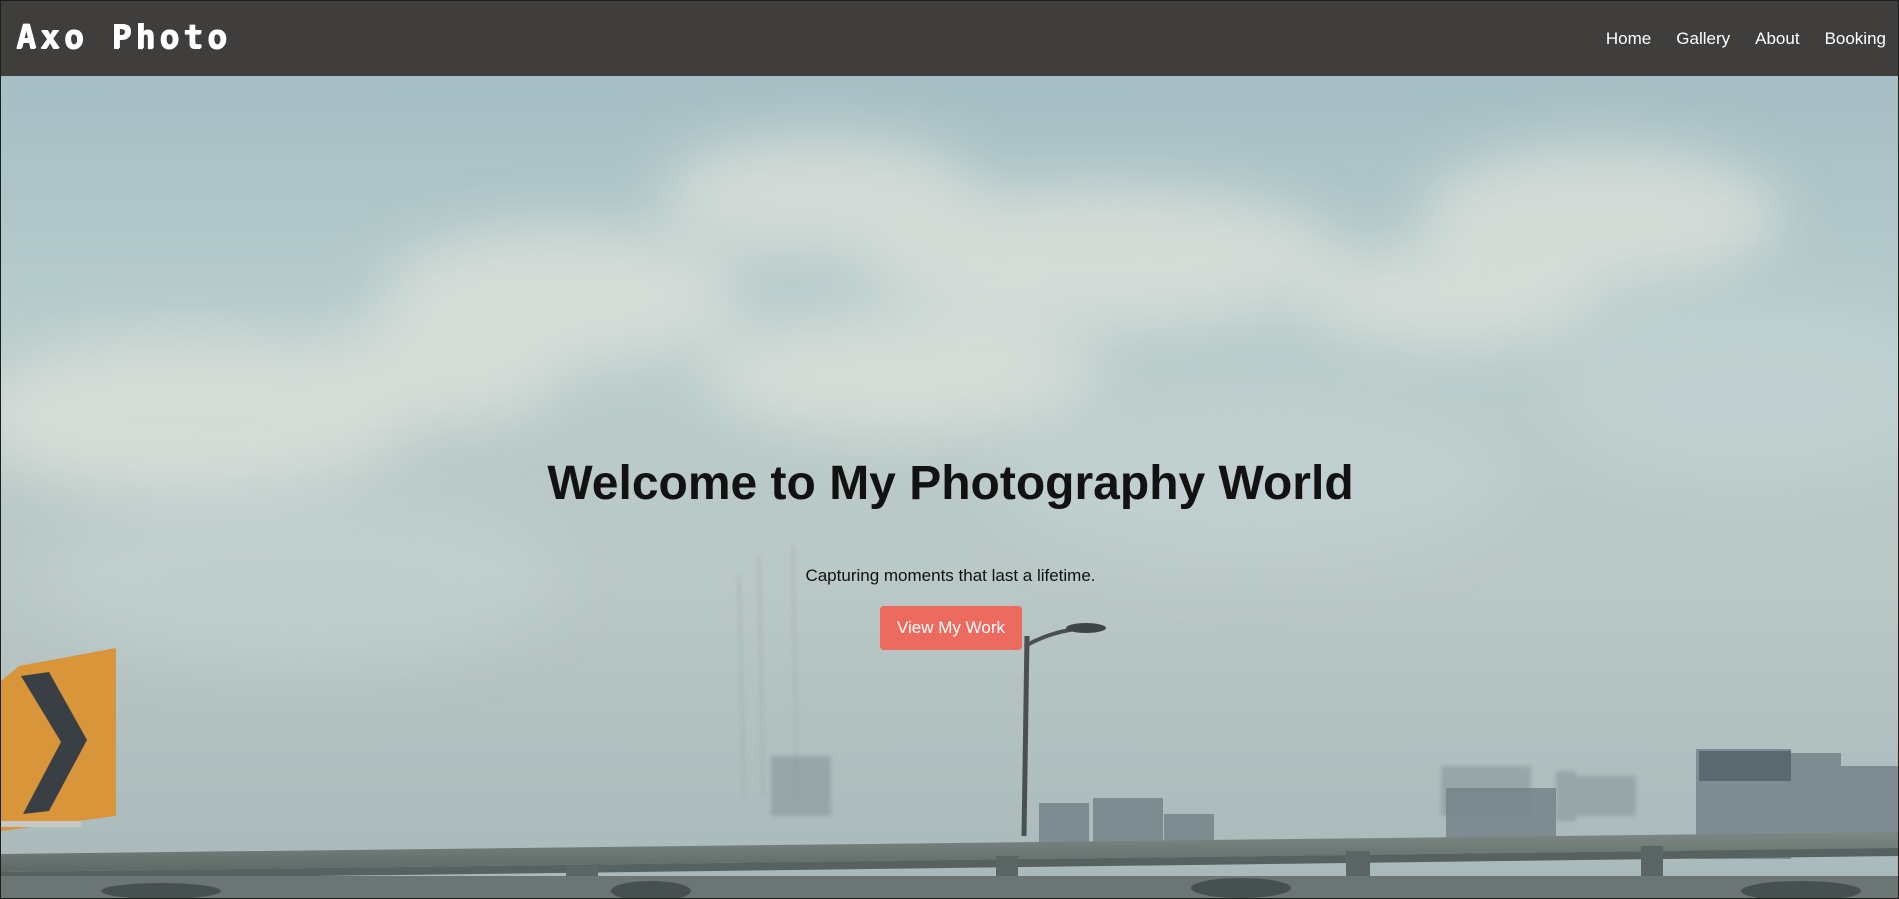 Image resolution: width=1899 pixels, height=899 pixels. I want to click on nav-link-gallery: Gallery, so click(1703, 39).